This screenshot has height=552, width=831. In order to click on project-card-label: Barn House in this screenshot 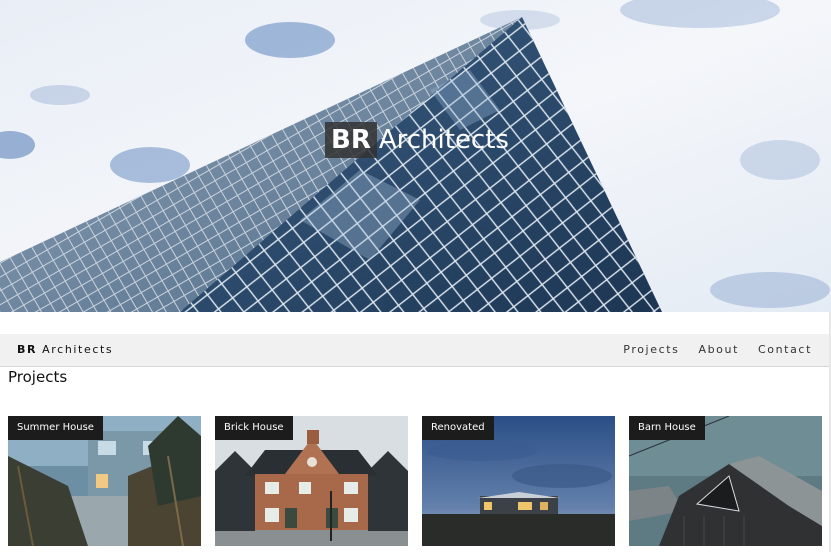, I will do `click(667, 428)`.